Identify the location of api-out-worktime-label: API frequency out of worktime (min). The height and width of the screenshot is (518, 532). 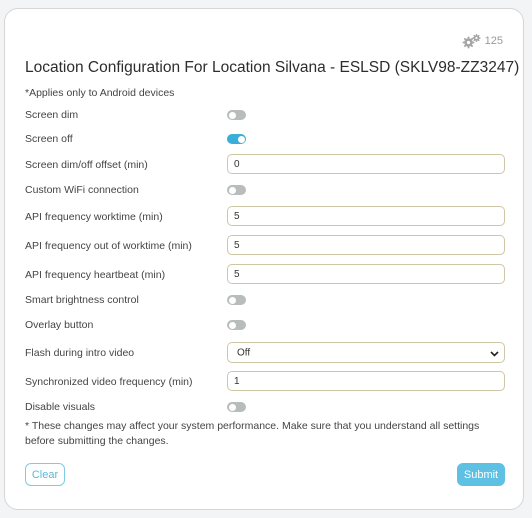
(108, 246).